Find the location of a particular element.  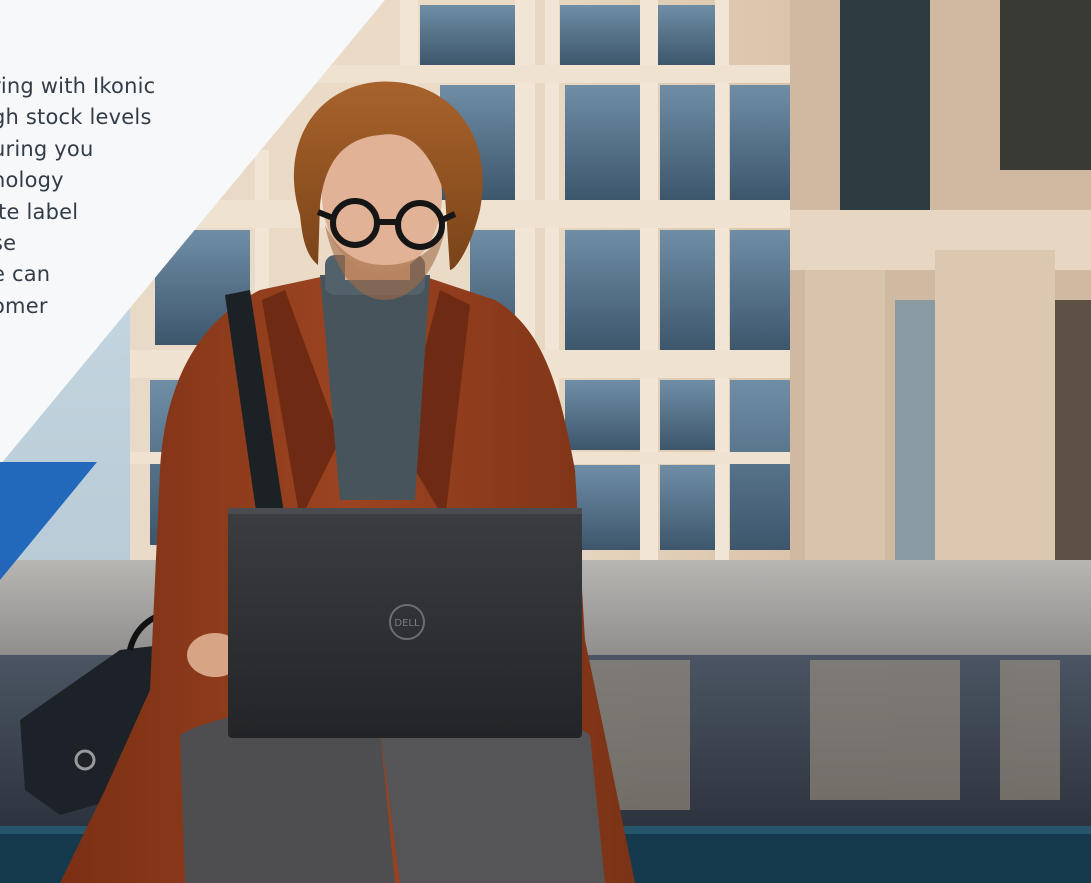

intro-line: nology is located at coordinates (32, 180).